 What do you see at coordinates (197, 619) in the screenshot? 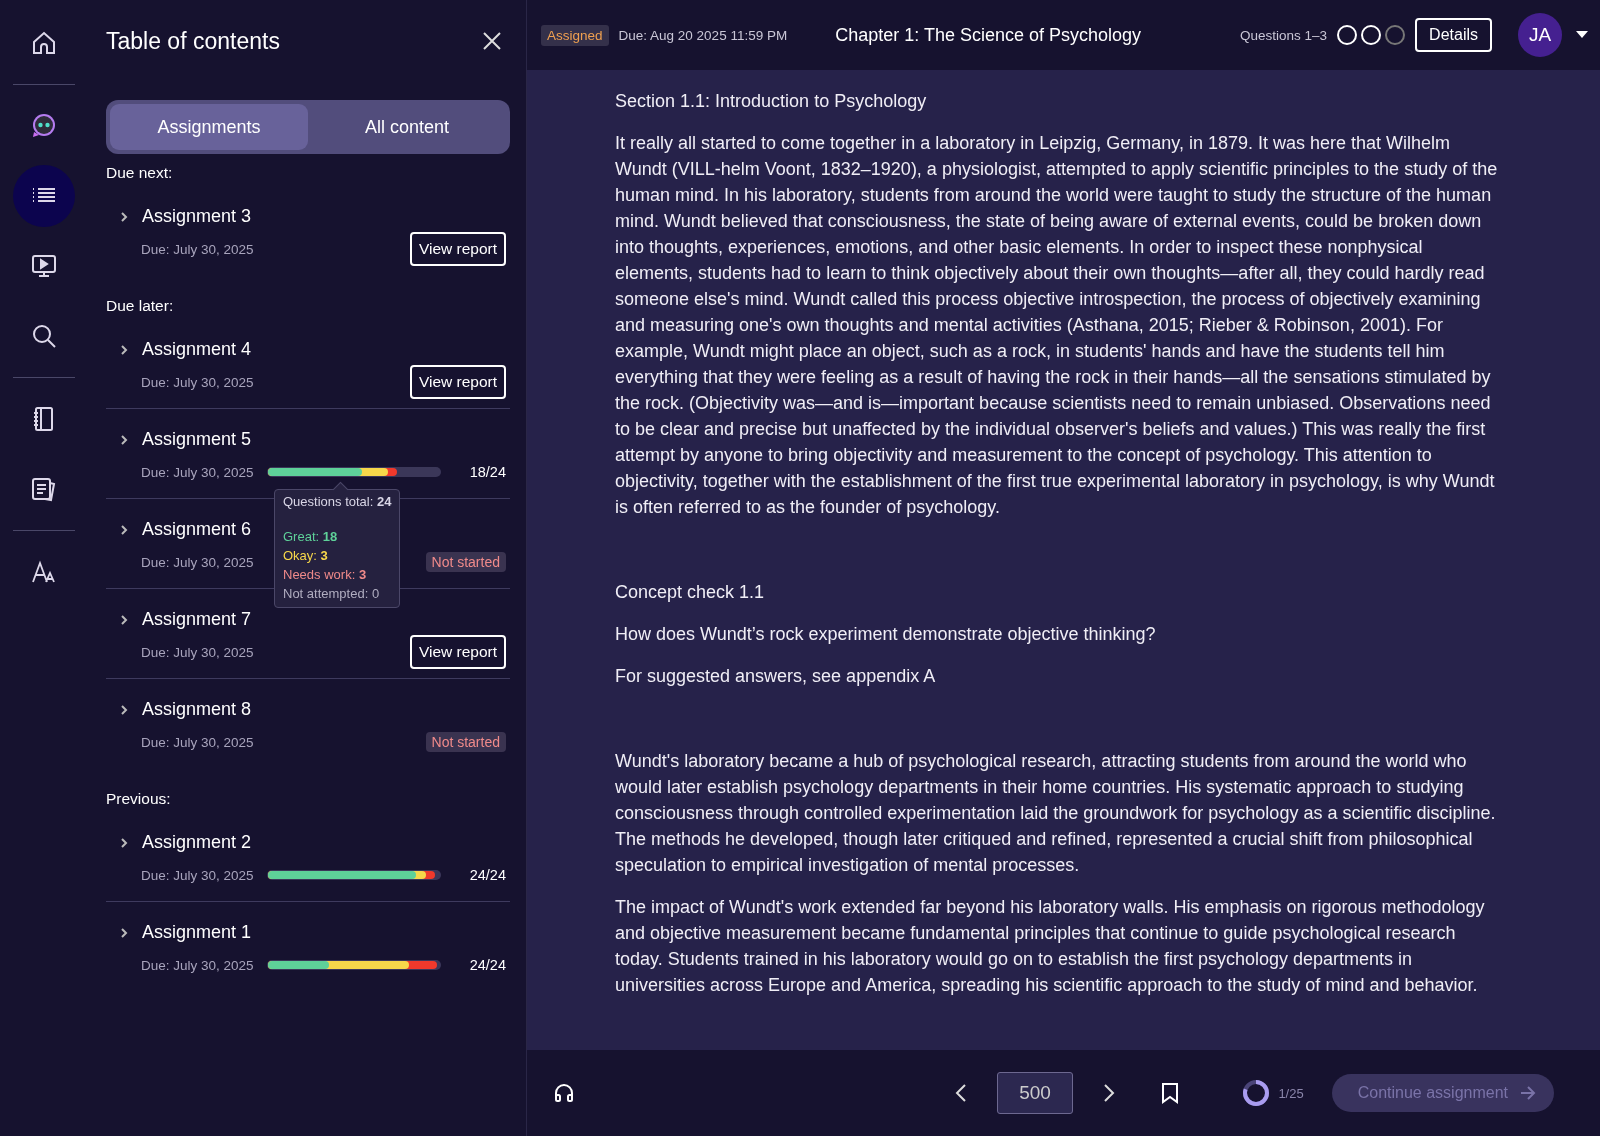
I see `assignment-title: Assignment 7` at bounding box center [197, 619].